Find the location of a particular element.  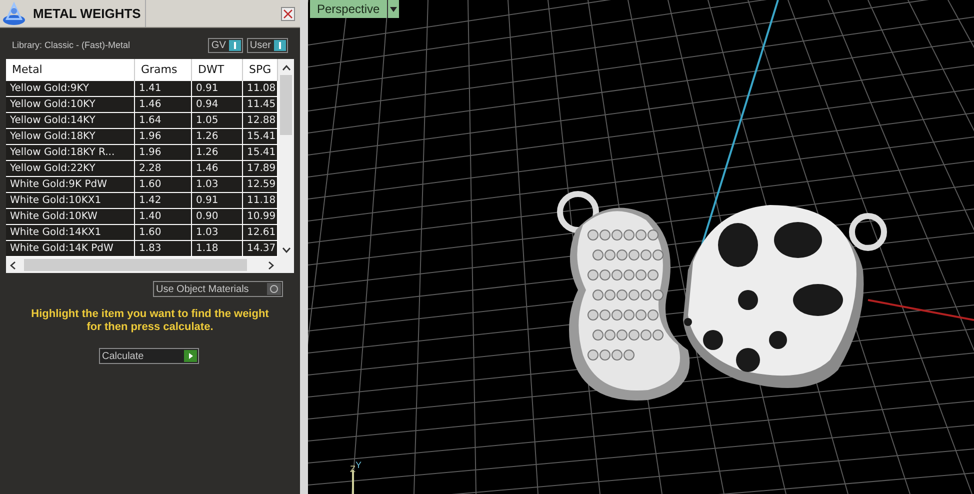

toggle-switch: GV is located at coordinates (225, 45).